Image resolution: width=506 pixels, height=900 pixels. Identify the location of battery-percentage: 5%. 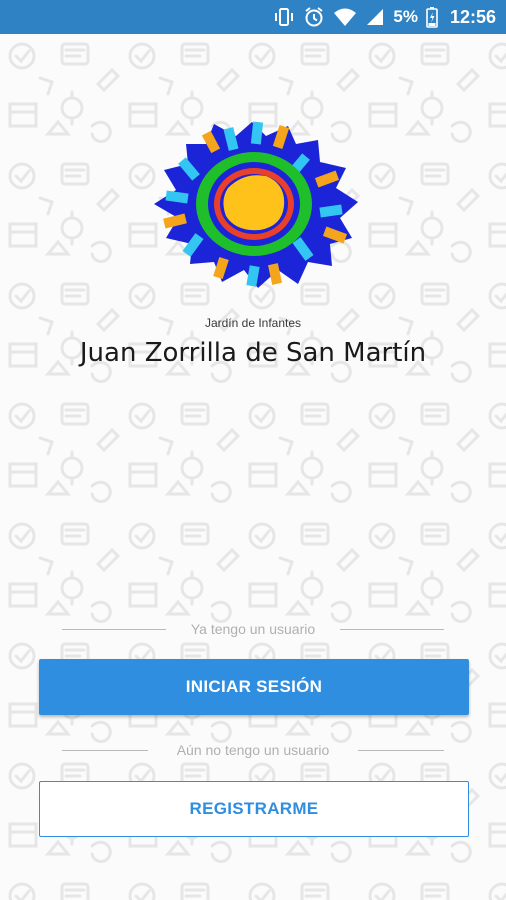
(405, 16).